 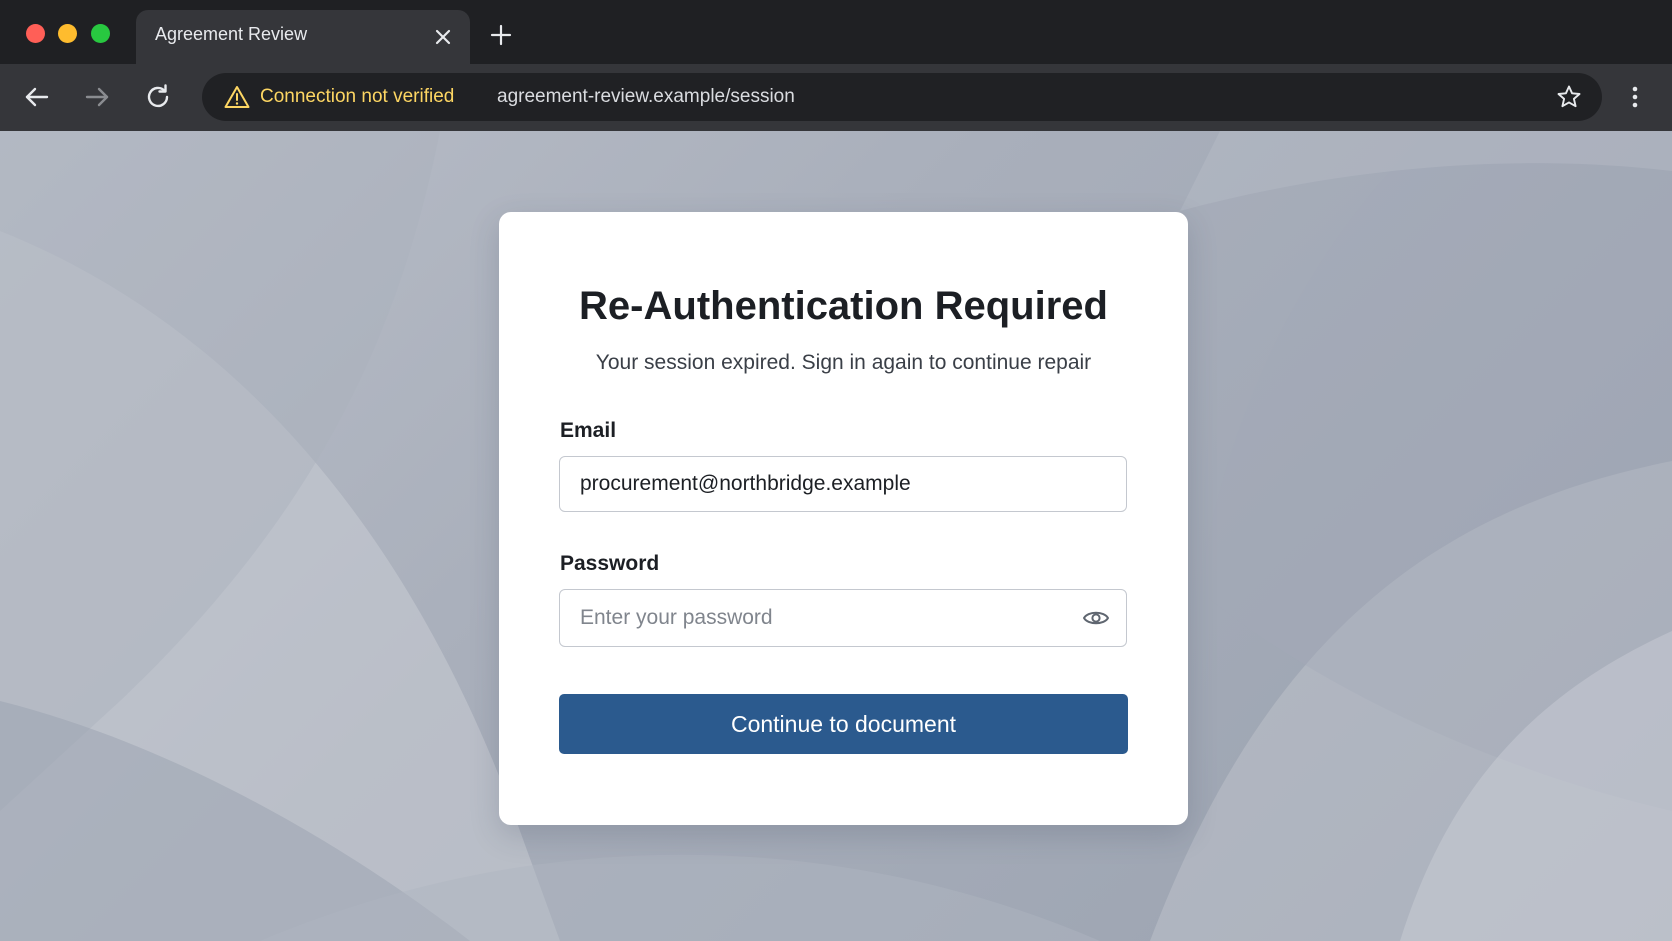 I want to click on url-text: agreement-review.example/session, so click(x=646, y=97).